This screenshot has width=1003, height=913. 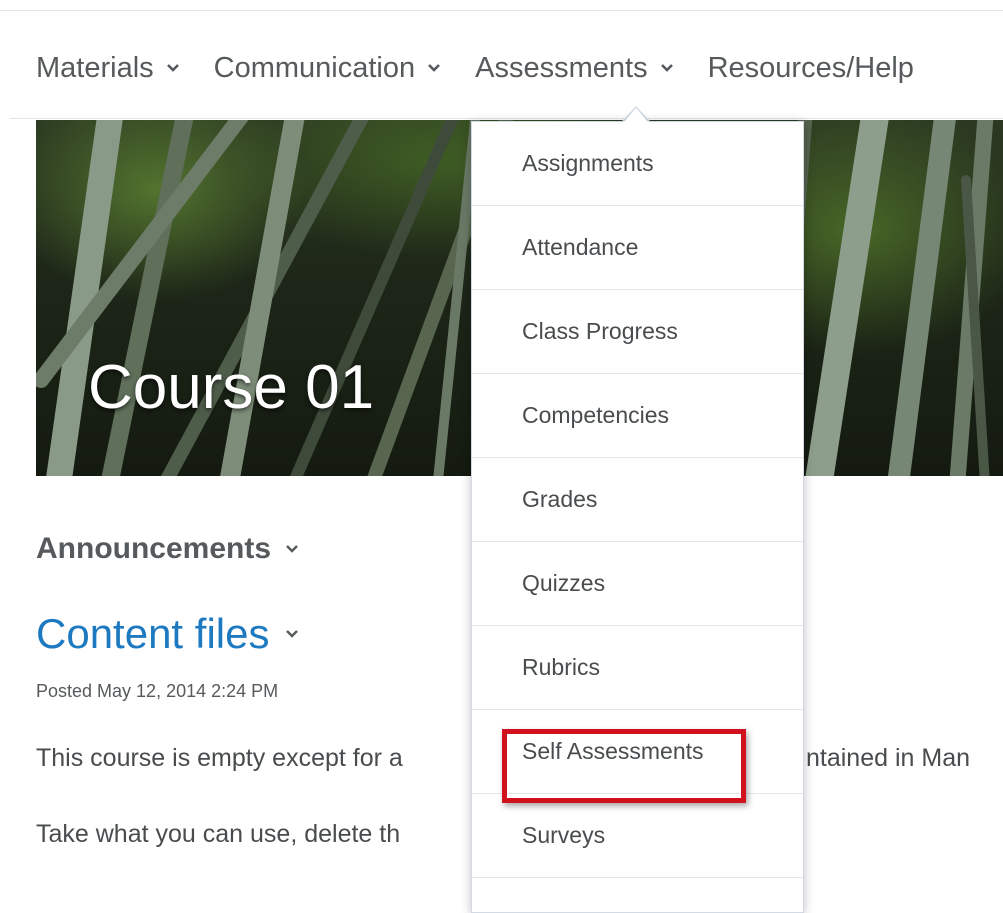 What do you see at coordinates (231, 387) in the screenshot?
I see `course-title: Course 01` at bounding box center [231, 387].